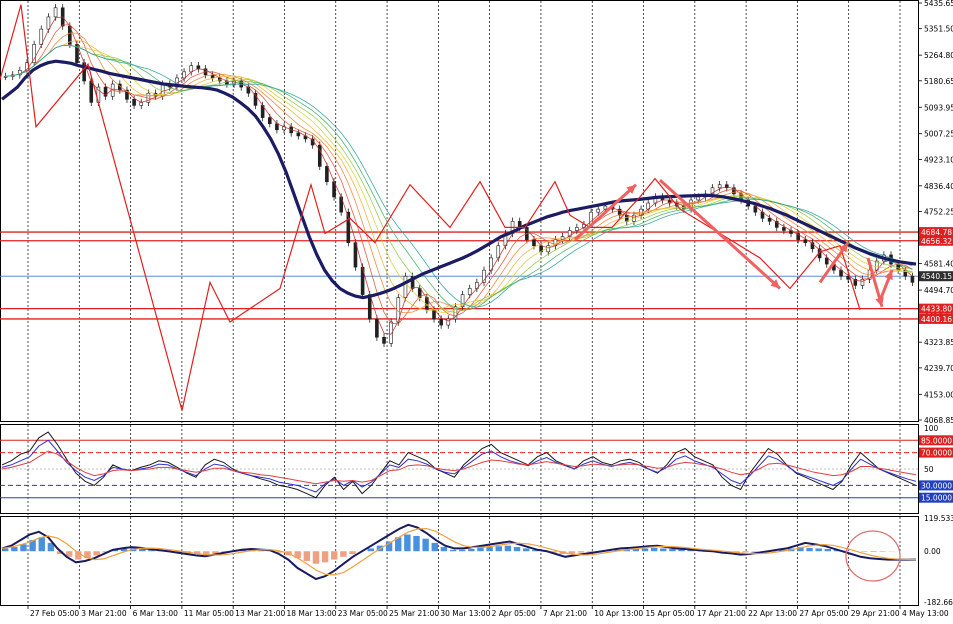 The image size is (953, 624). What do you see at coordinates (938, 518) in the screenshot?
I see `macd-tick-label: 119.5334` at bounding box center [938, 518].